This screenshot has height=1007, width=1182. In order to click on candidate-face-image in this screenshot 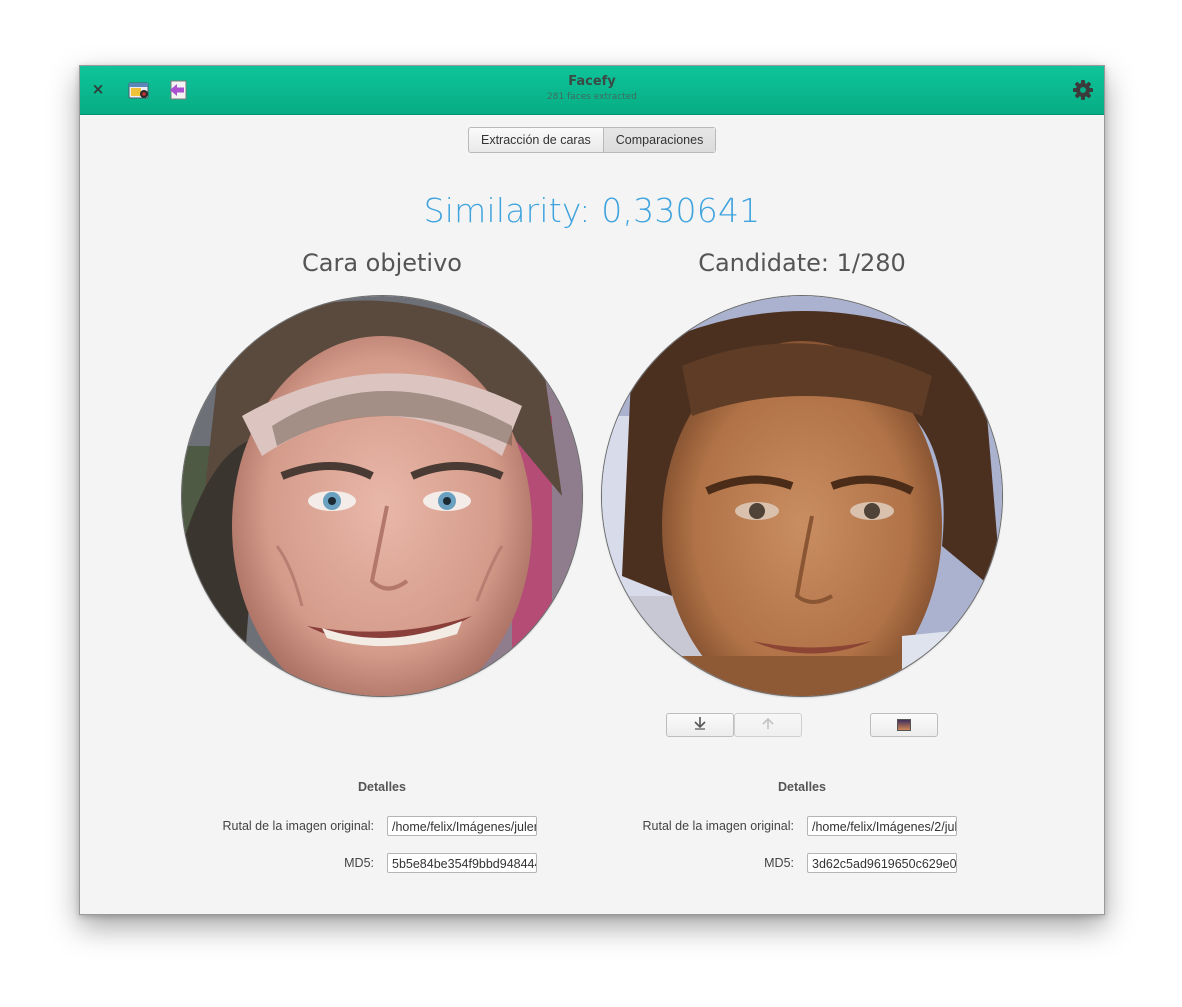, I will do `click(802, 496)`.